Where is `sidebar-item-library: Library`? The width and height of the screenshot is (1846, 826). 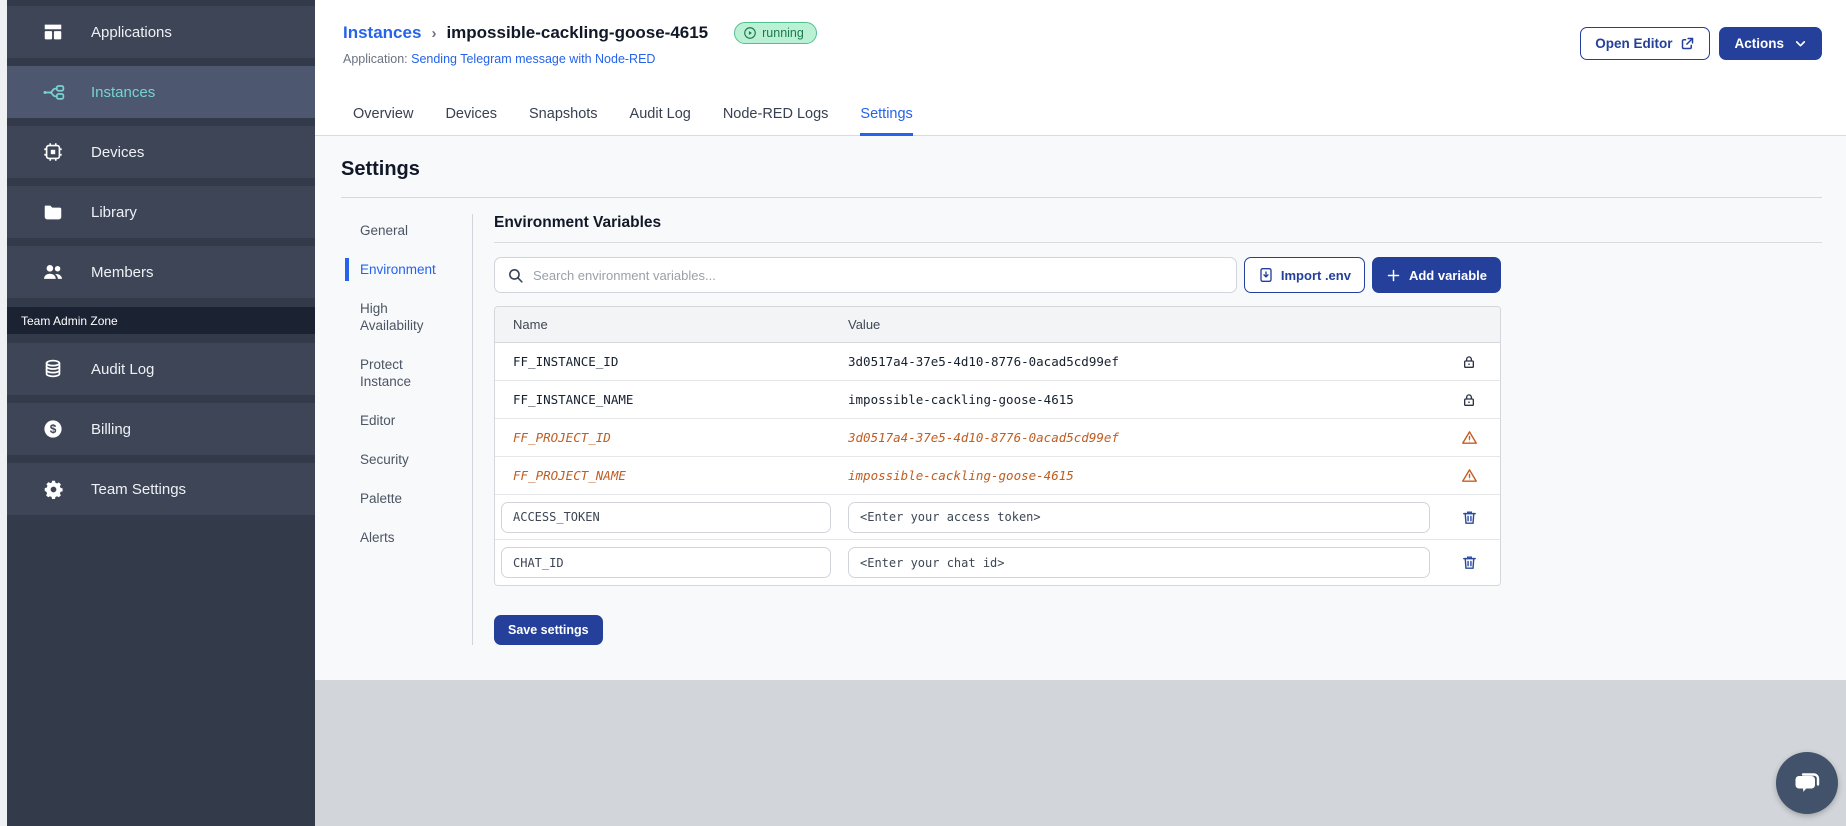
sidebar-item-library: Library is located at coordinates (161, 212).